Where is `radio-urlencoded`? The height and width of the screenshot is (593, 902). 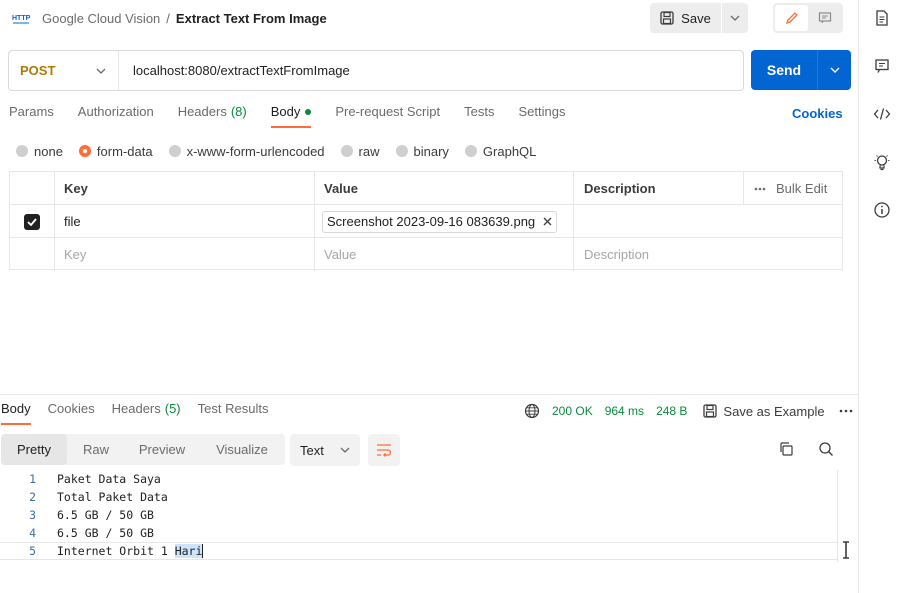
radio-urlencoded is located at coordinates (174, 151).